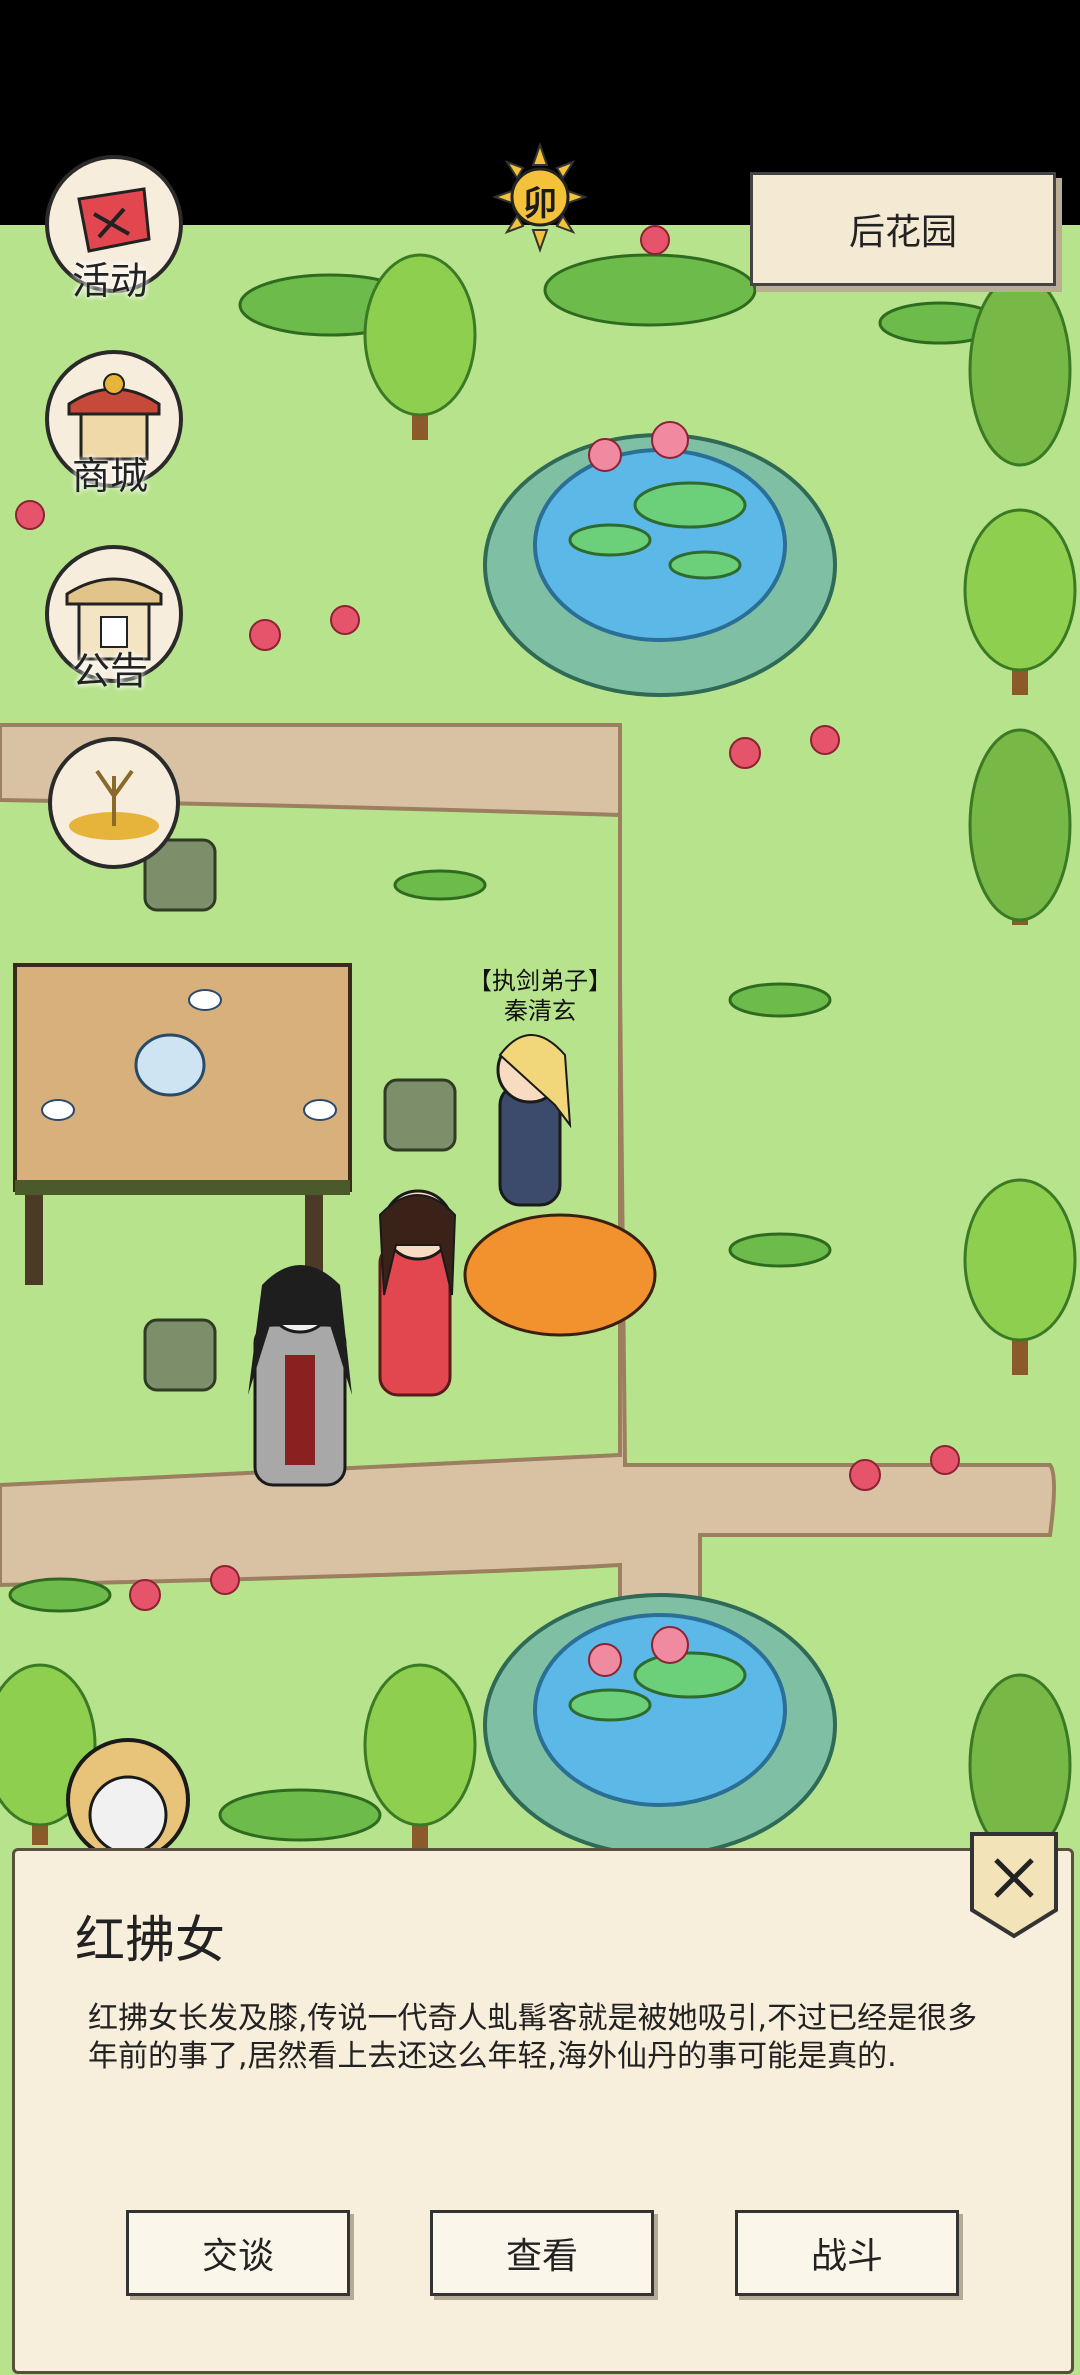 The width and height of the screenshot is (1080, 2375). What do you see at coordinates (109, 281) in the screenshot?
I see `event-label: 活动` at bounding box center [109, 281].